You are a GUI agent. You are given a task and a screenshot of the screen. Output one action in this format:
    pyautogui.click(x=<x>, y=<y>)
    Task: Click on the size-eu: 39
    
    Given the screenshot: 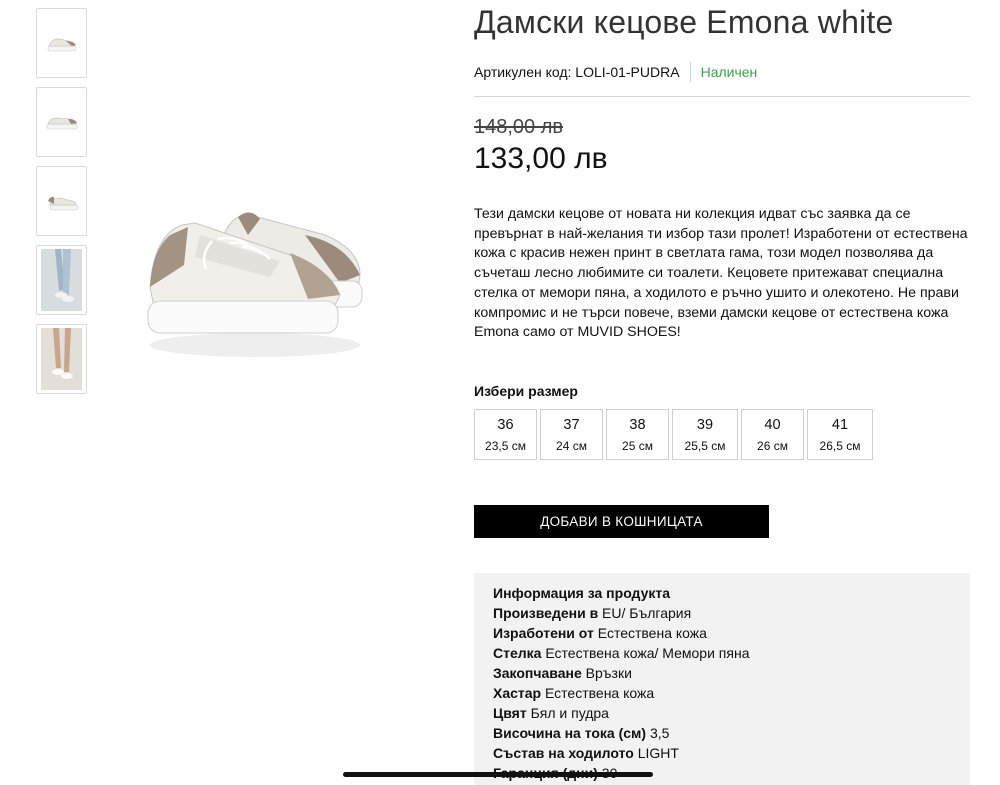 What is the action you would take?
    pyautogui.click(x=705, y=424)
    